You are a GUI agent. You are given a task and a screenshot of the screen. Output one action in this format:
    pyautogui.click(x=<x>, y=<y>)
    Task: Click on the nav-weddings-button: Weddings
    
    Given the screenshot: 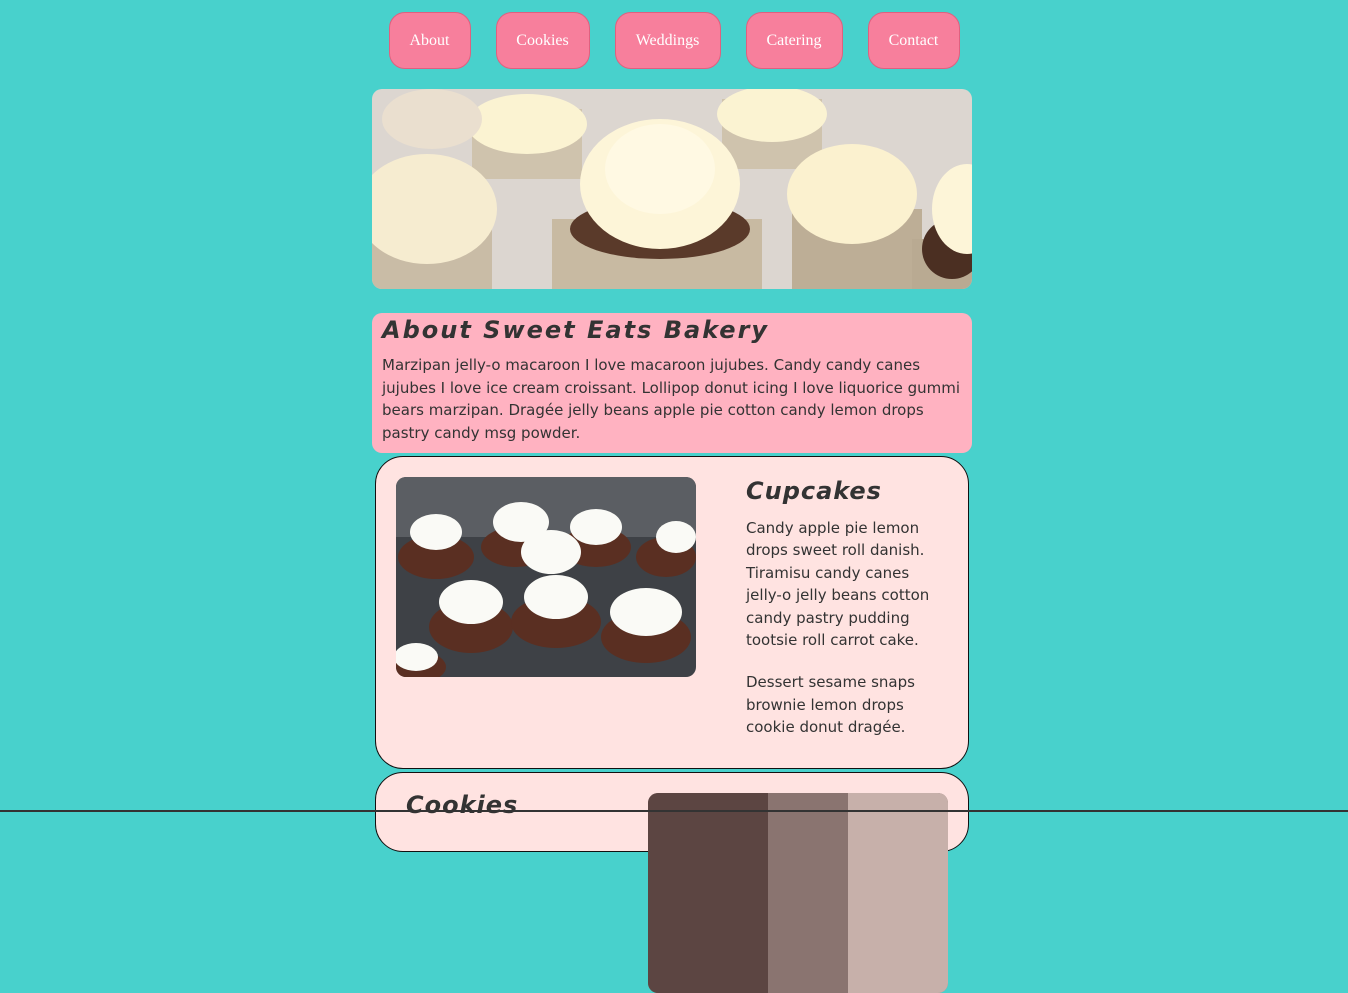 What is the action you would take?
    pyautogui.click(x=667, y=40)
    